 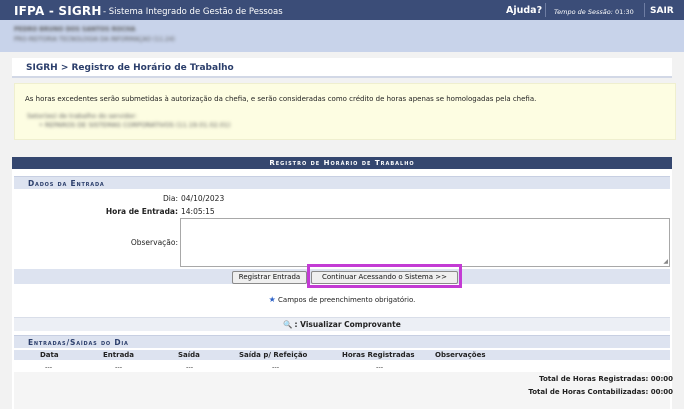 What do you see at coordinates (273, 355) in the screenshot?
I see `col-saida-refeicao: Saída p/ Refeição` at bounding box center [273, 355].